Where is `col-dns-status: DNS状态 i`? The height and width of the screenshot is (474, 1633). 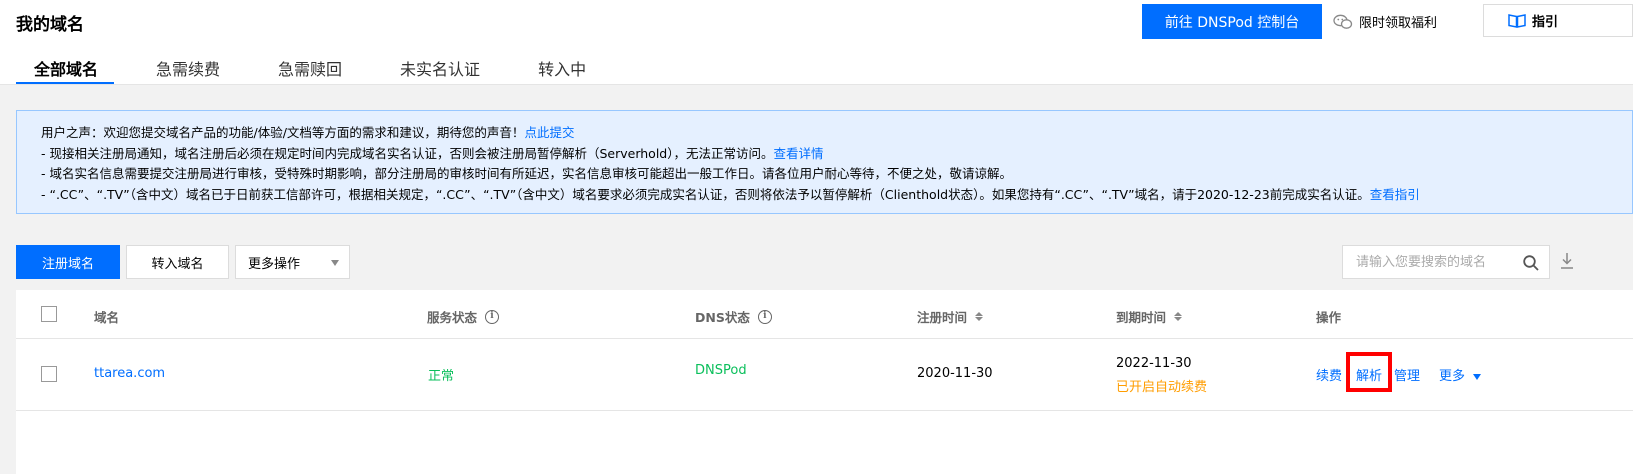
col-dns-status: DNS状态 i is located at coordinates (733, 316).